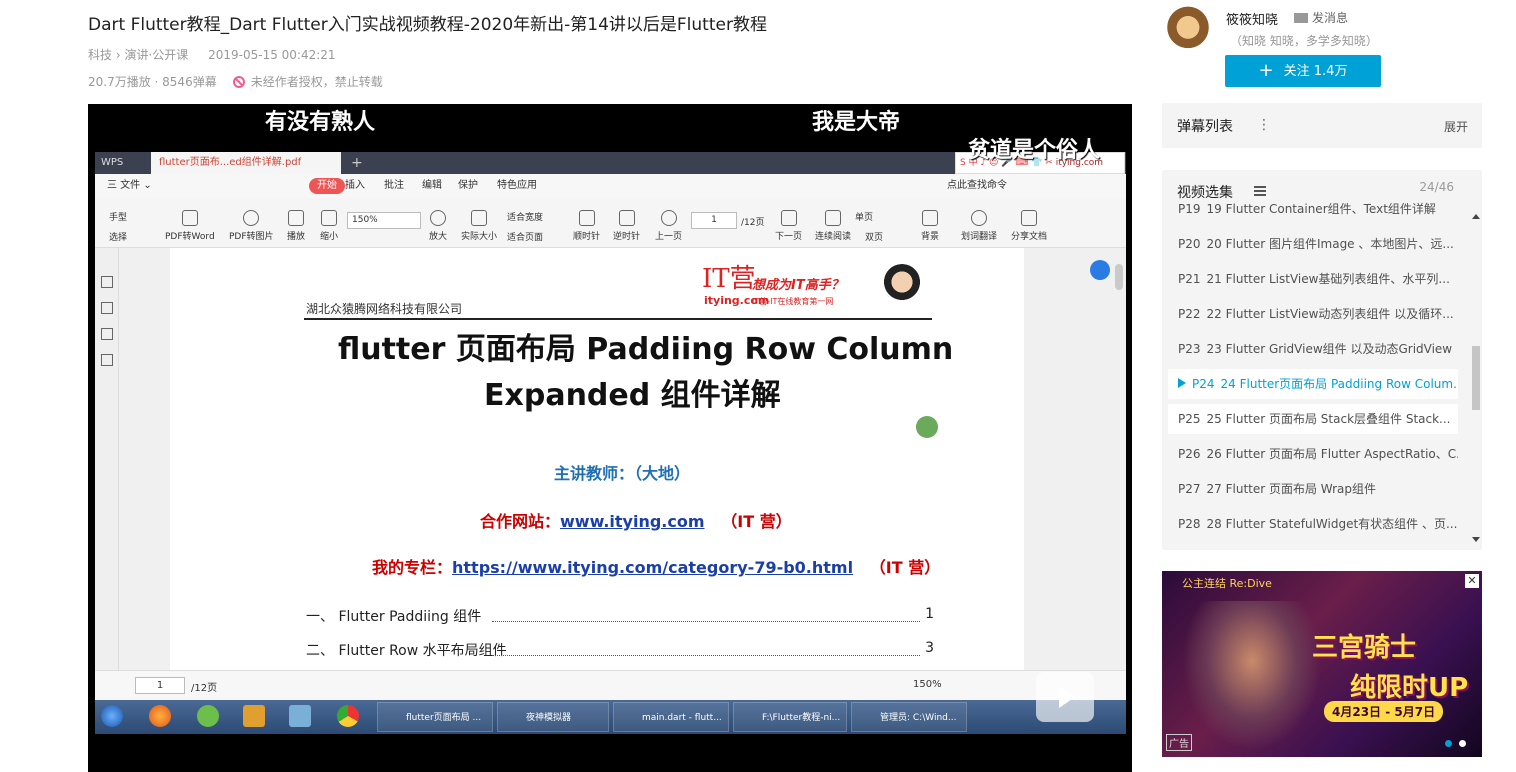  I want to click on tool-3: PDF转图片, so click(251, 226).